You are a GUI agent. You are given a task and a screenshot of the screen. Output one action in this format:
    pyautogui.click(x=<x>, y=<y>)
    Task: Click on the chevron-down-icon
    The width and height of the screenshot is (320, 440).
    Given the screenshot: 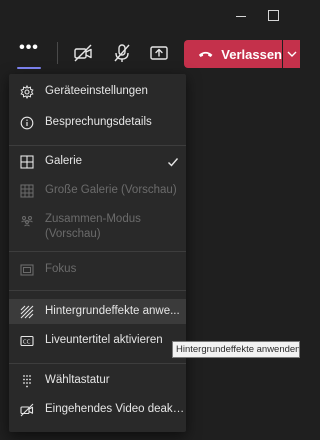 What is the action you would take?
    pyautogui.click(x=291, y=54)
    